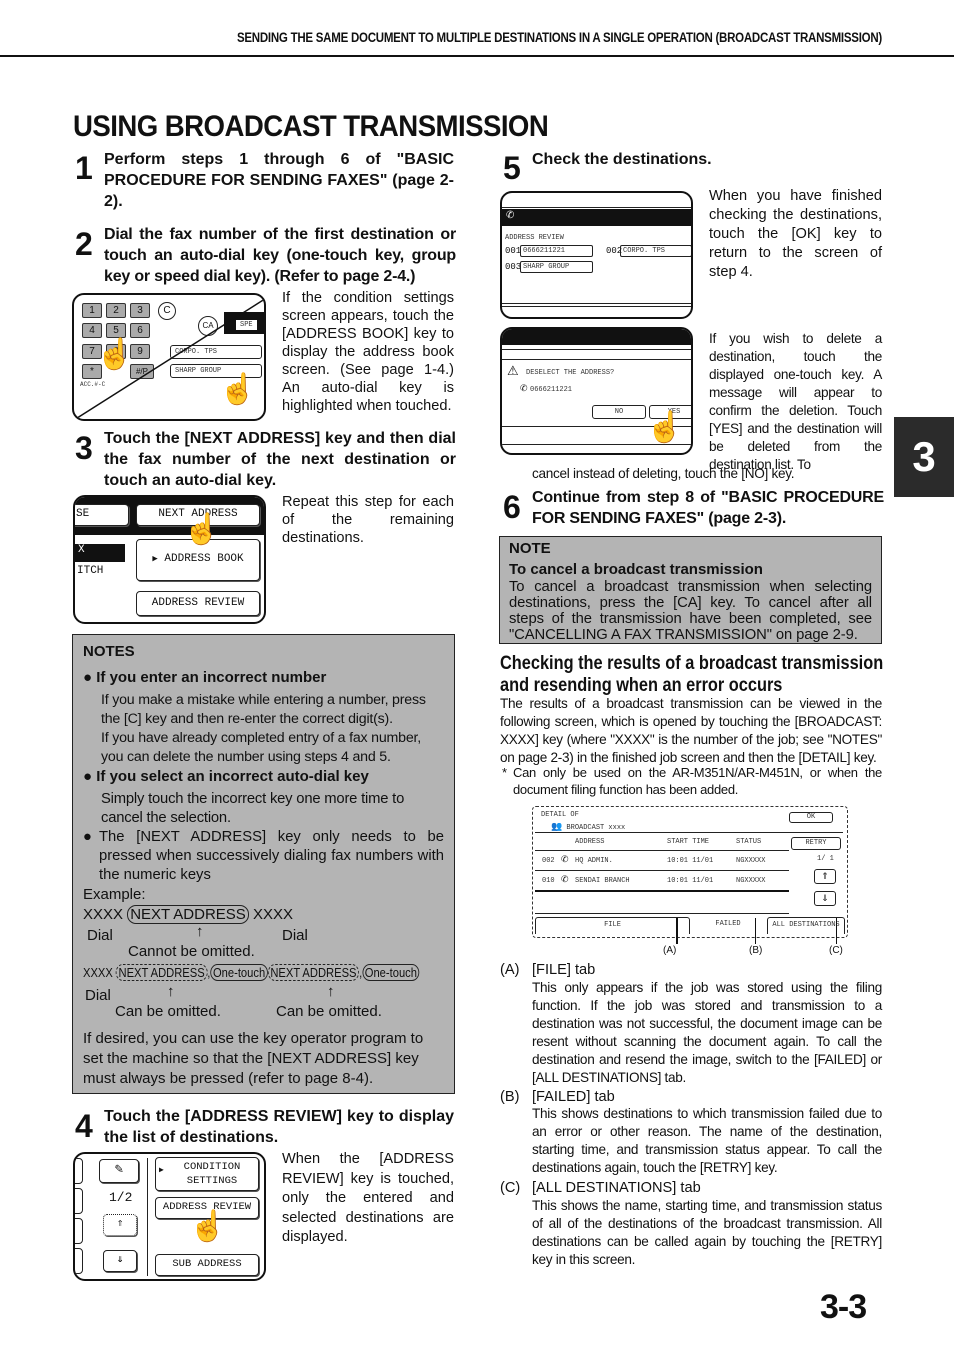  Describe the element at coordinates (510, 970) in the screenshot. I see `item-a-label: (A)` at that location.